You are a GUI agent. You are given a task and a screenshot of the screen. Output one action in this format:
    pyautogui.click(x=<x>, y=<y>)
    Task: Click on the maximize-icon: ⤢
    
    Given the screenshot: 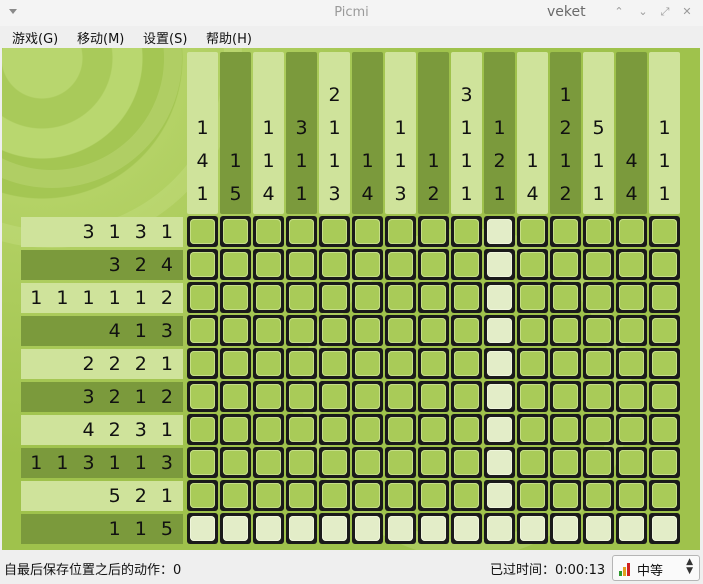 What is the action you would take?
    pyautogui.click(x=665, y=12)
    